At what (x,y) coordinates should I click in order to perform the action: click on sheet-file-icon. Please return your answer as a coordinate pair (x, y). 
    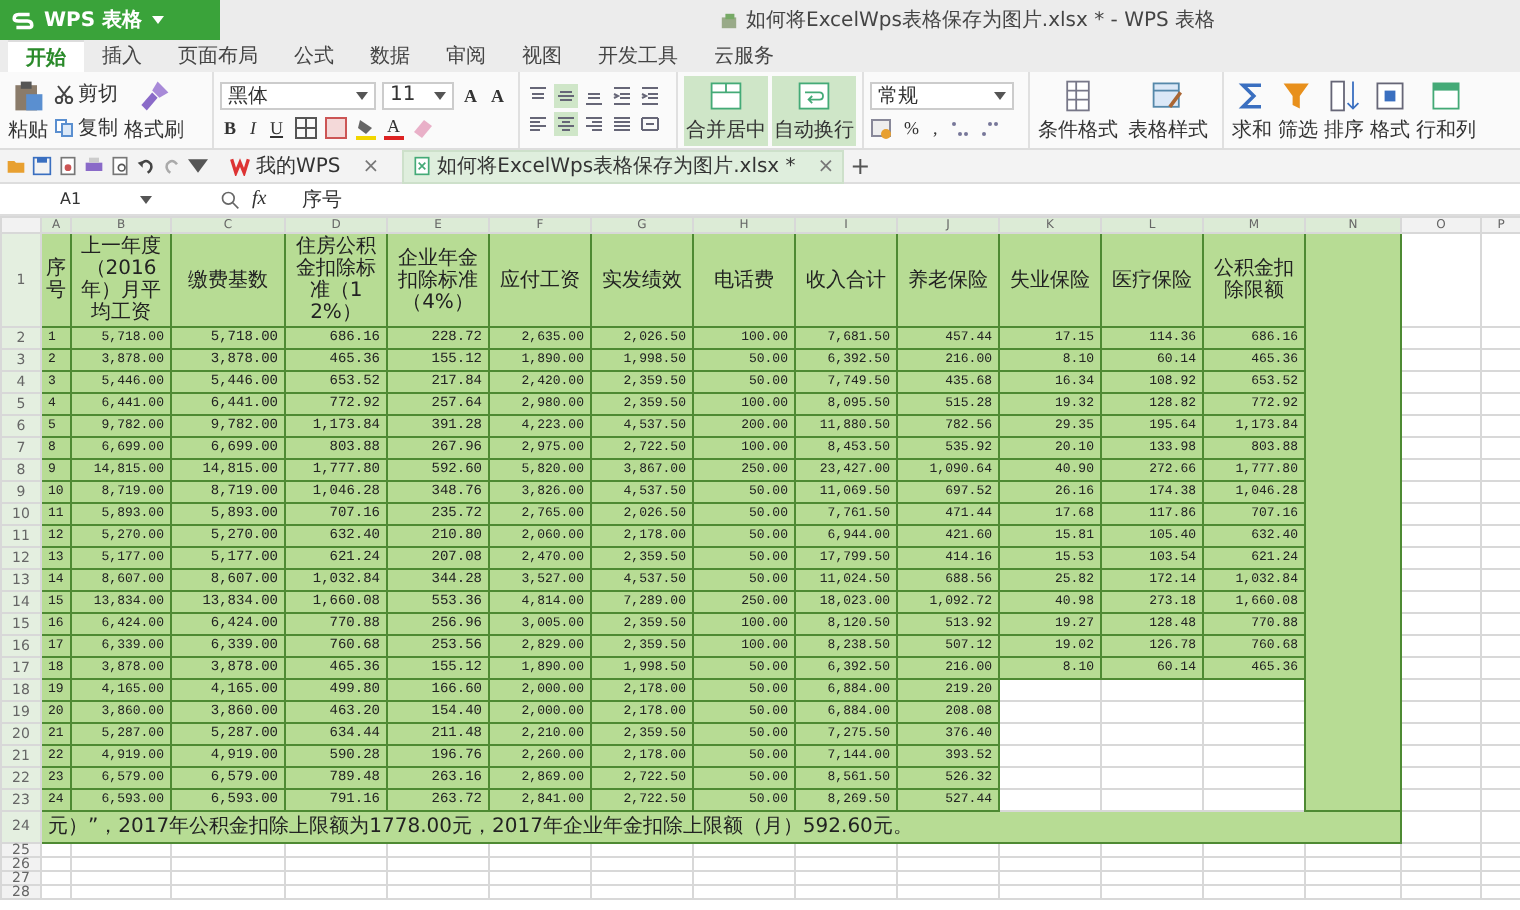
    Looking at the image, I should click on (421, 166).